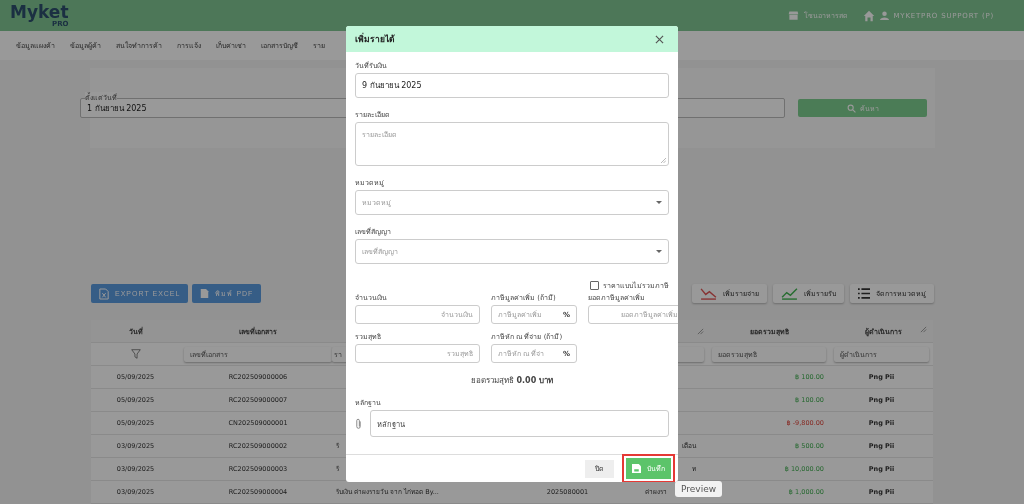  What do you see at coordinates (512, 381) in the screenshot?
I see `net-total-text: ยอดรวมสุทธิ 0.00 บาท` at bounding box center [512, 381].